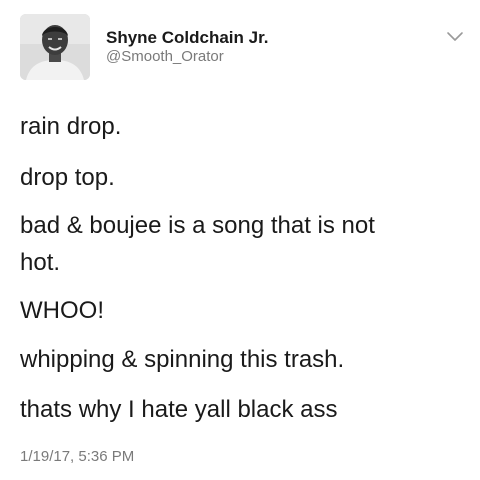 This screenshot has width=480, height=480. I want to click on tweet-timestamp: 1/19/17, 5:36 PM, so click(77, 456).